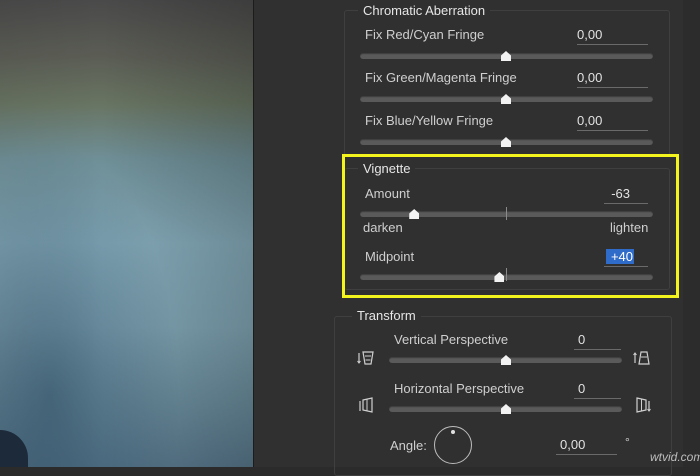  I want to click on fix-green-magenta-value: 0,00, so click(593, 77).